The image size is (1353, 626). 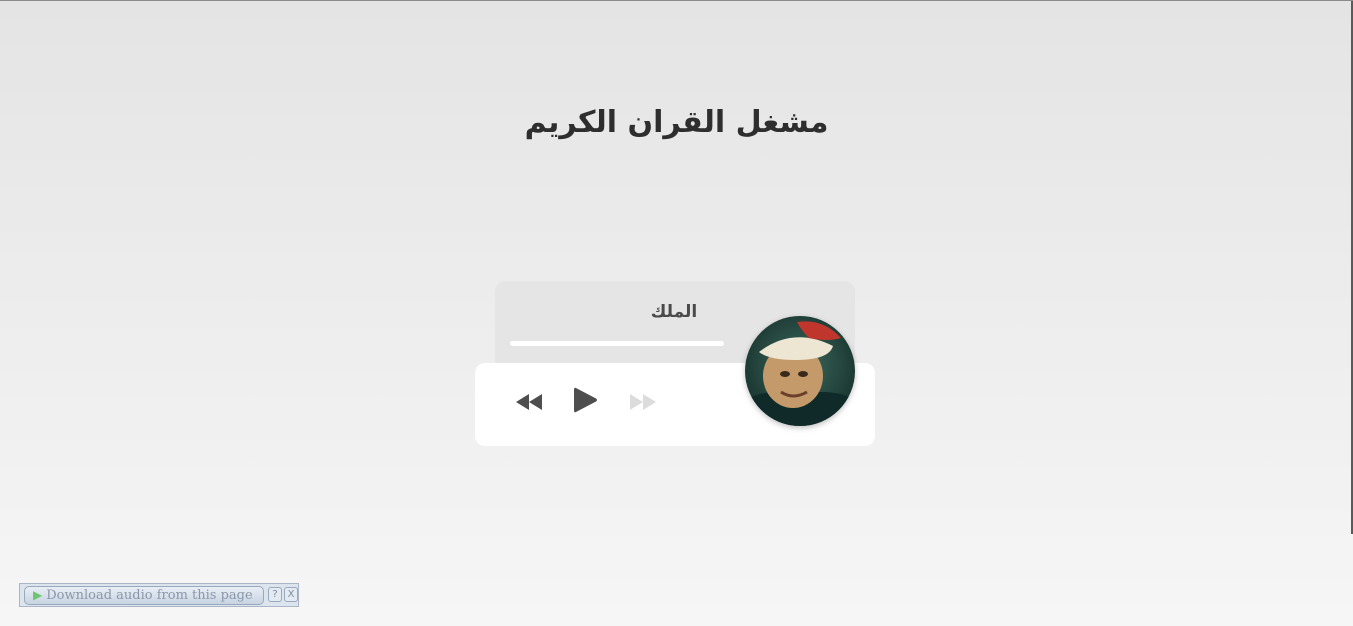 I want to click on play-button, so click(x=586, y=400).